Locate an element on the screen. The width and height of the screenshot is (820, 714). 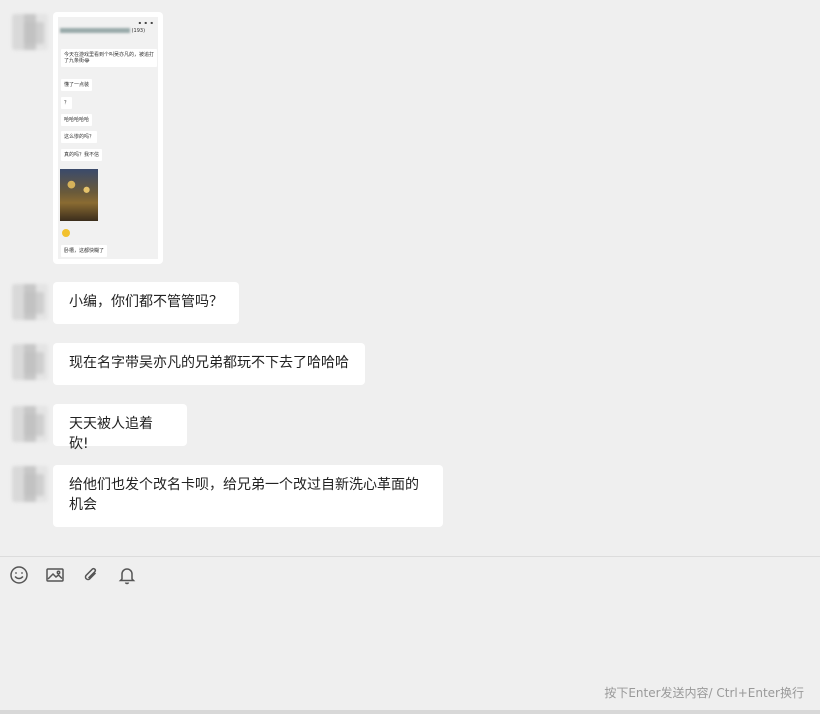
message-bubble: 小编，你们都不管管吗？ is located at coordinates (146, 303).